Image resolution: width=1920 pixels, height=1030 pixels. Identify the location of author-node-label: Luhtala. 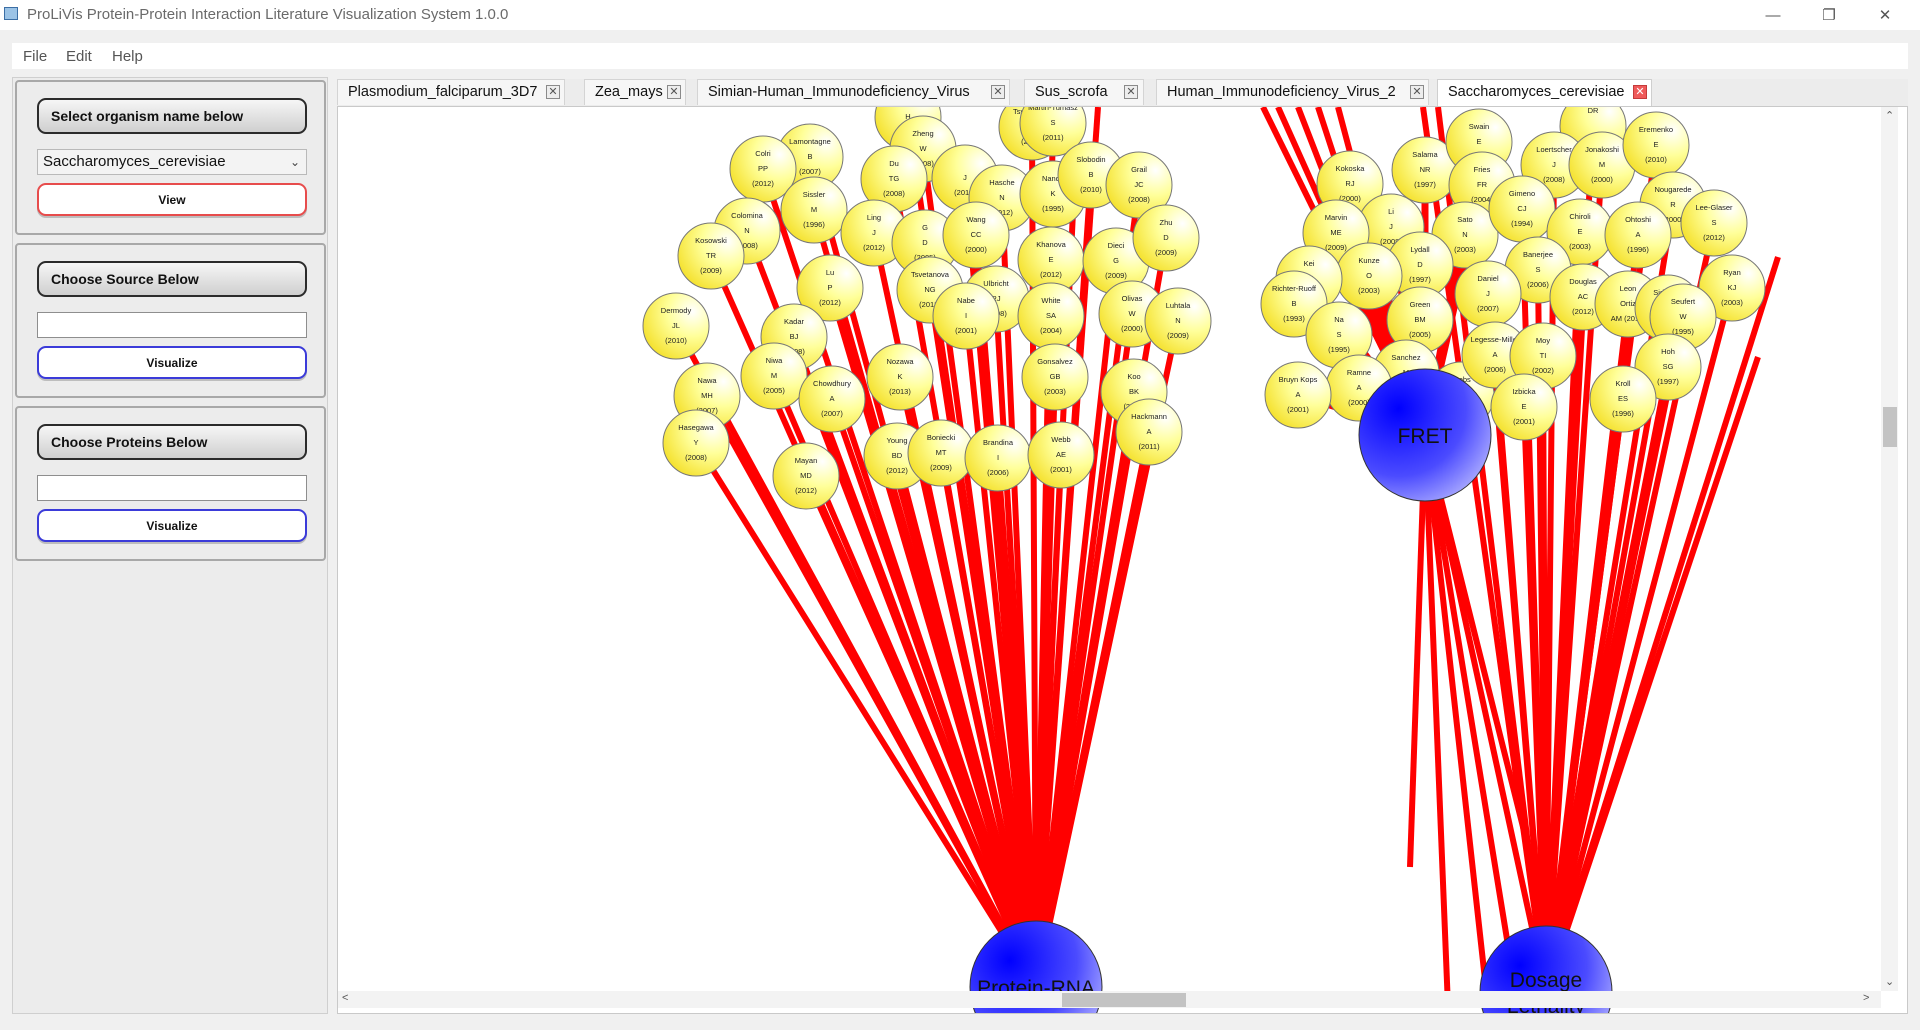
(1178, 305).